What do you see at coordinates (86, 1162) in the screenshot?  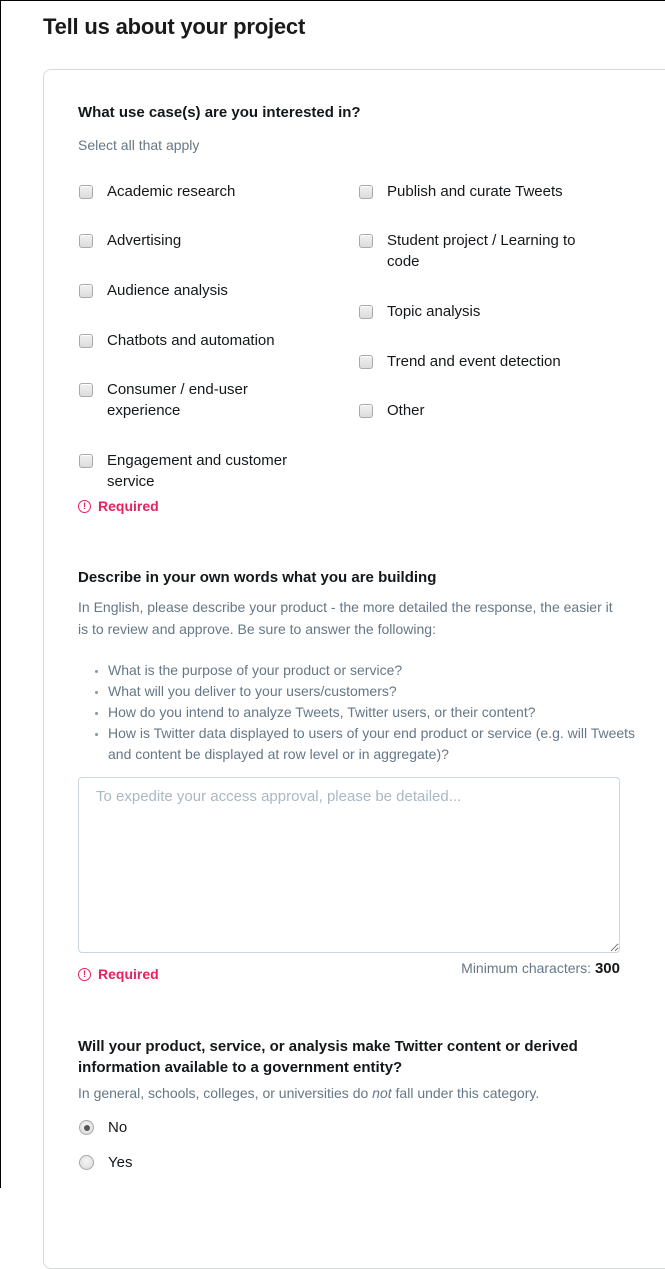 I see `radio-unchecked-icon` at bounding box center [86, 1162].